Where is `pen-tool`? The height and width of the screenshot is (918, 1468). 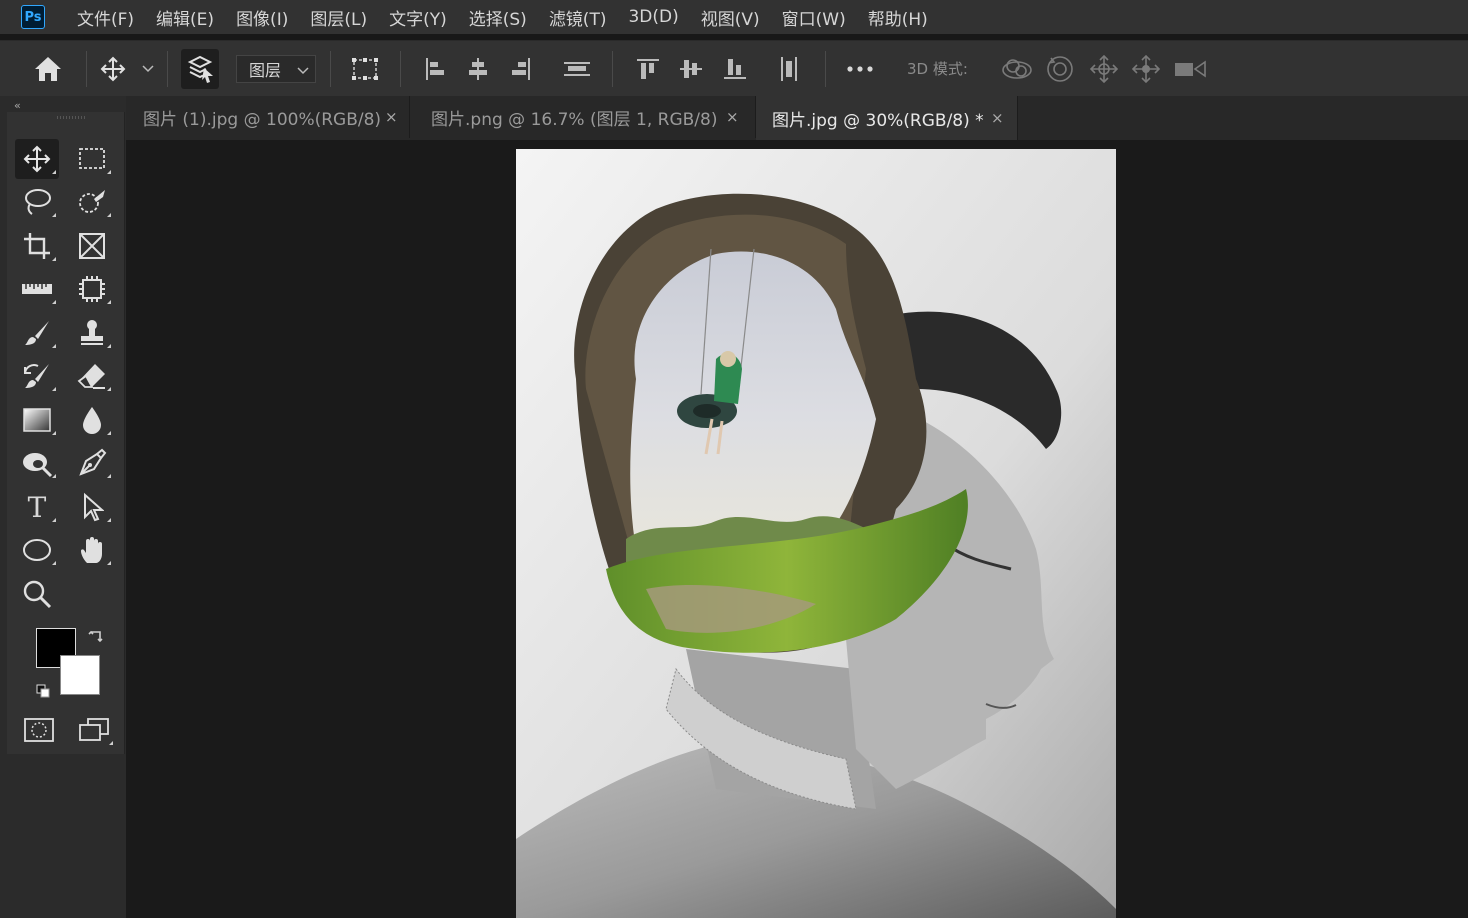
pen-tool is located at coordinates (92, 463).